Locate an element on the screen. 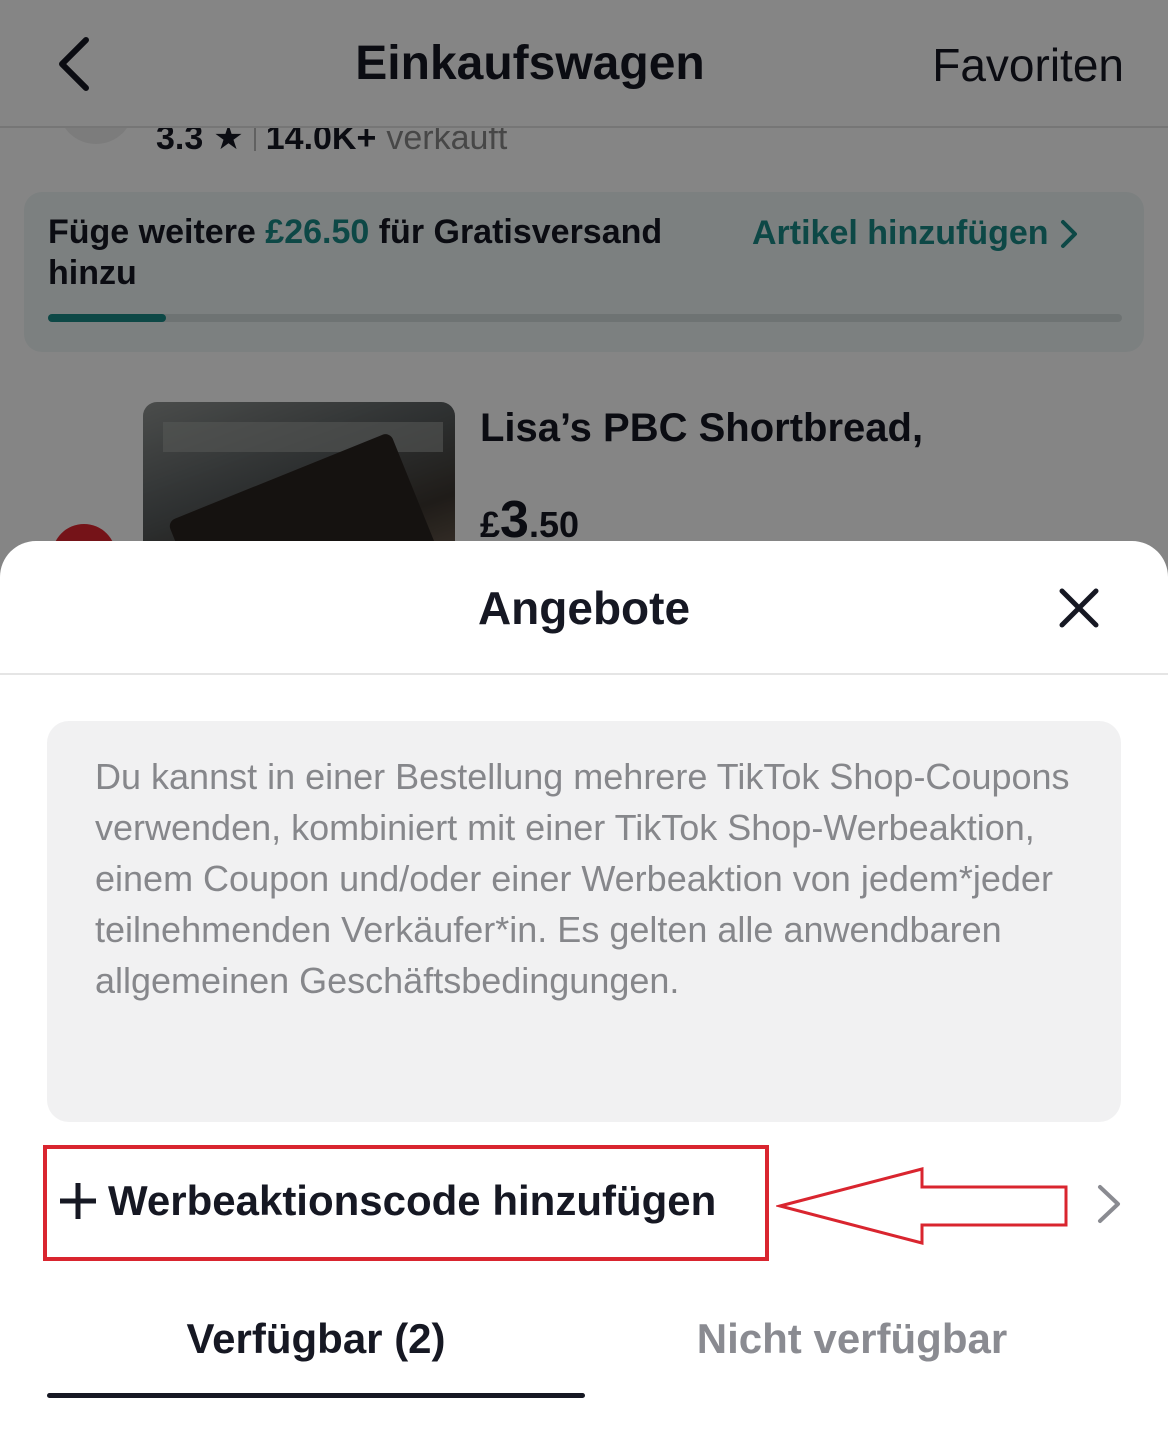 This screenshot has height=1434, width=1168. annotation-arrow-icon is located at coordinates (922, 1206).